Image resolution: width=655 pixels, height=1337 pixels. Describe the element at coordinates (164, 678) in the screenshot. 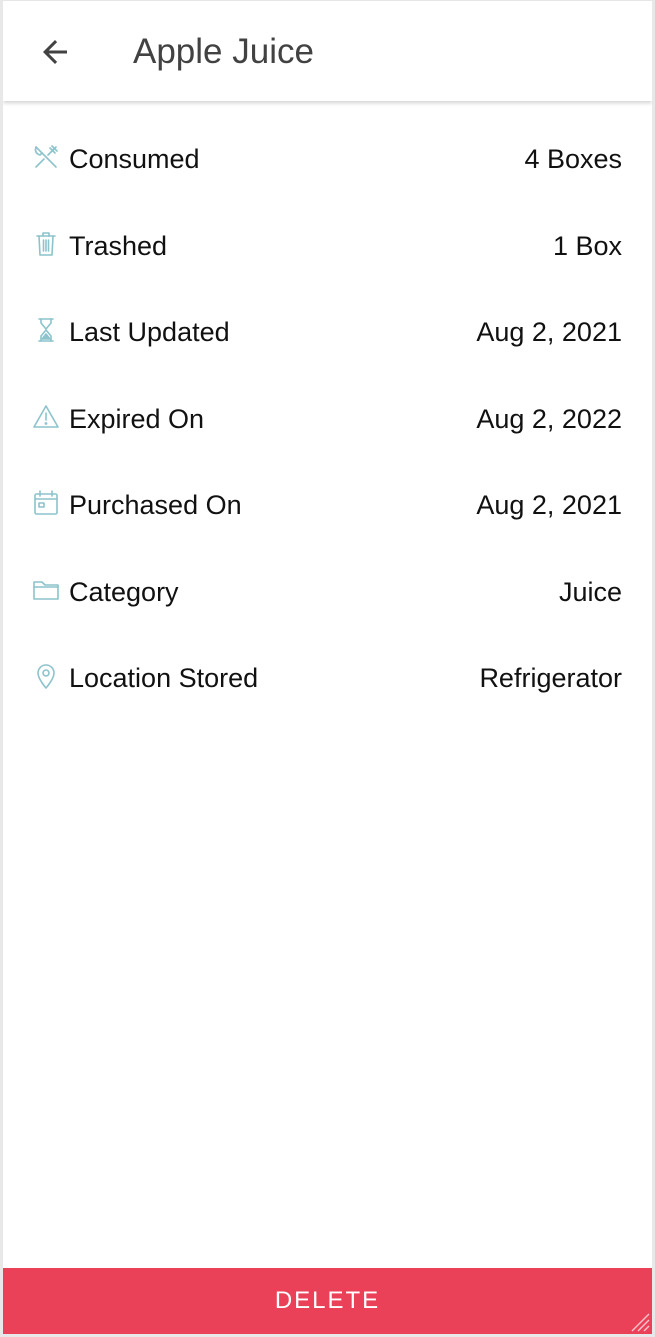

I see `detail-label: Location Stored` at that location.